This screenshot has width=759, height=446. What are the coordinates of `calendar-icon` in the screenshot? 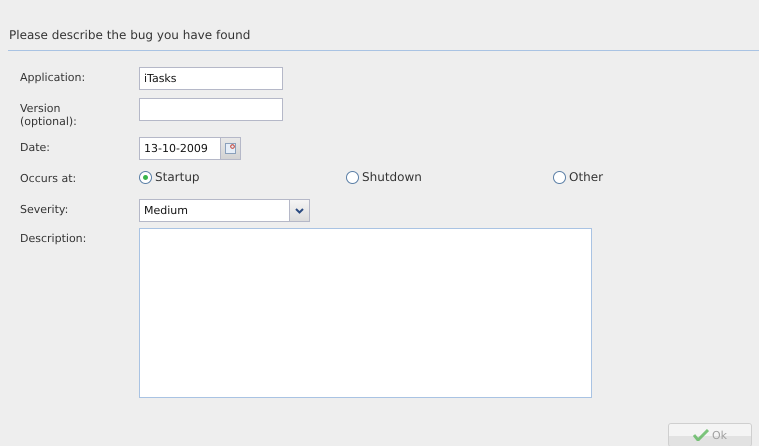 It's located at (230, 148).